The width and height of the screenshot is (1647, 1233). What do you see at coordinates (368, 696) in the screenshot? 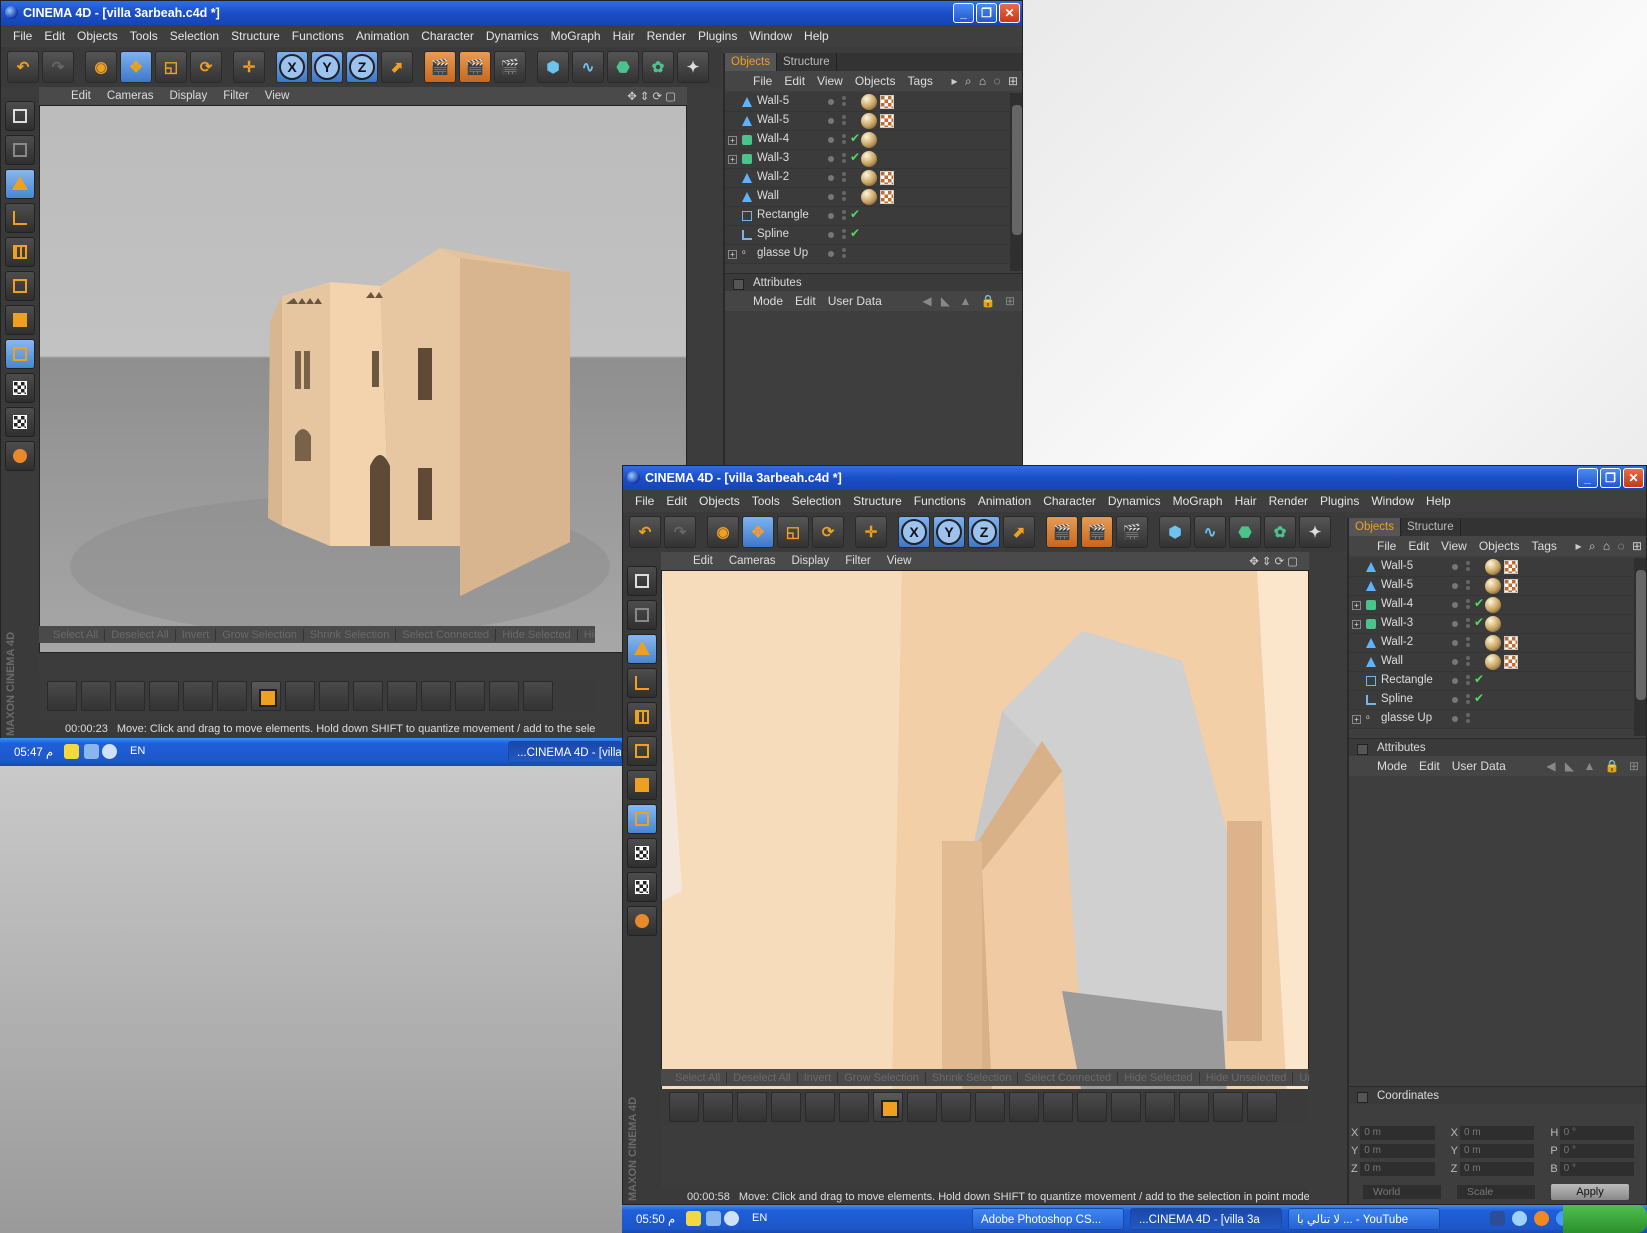
I see `smooth-shift-icon` at bounding box center [368, 696].